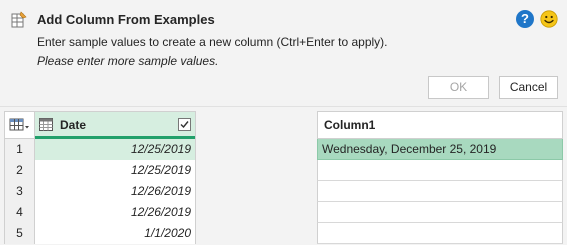 The image size is (567, 245). I want to click on row-number: 3, so click(19, 191).